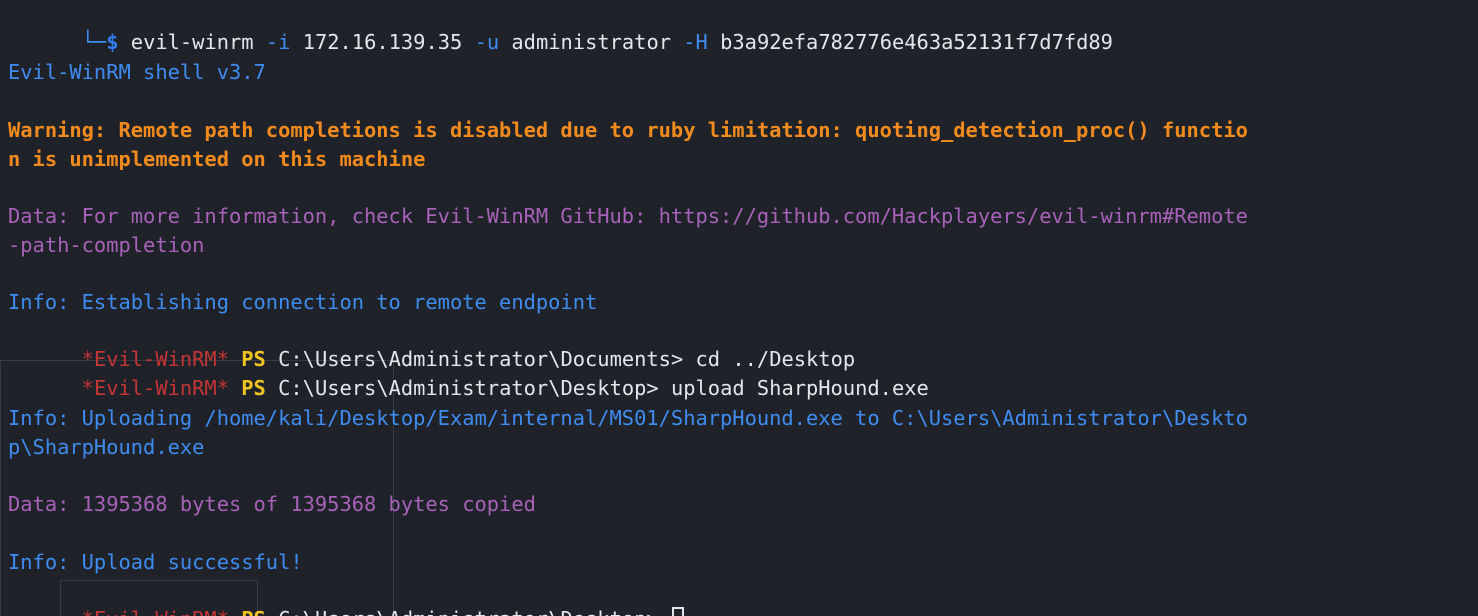 The height and width of the screenshot is (616, 1478). Describe the element at coordinates (591, 42) in the screenshot. I see `target-user: administrator` at that location.